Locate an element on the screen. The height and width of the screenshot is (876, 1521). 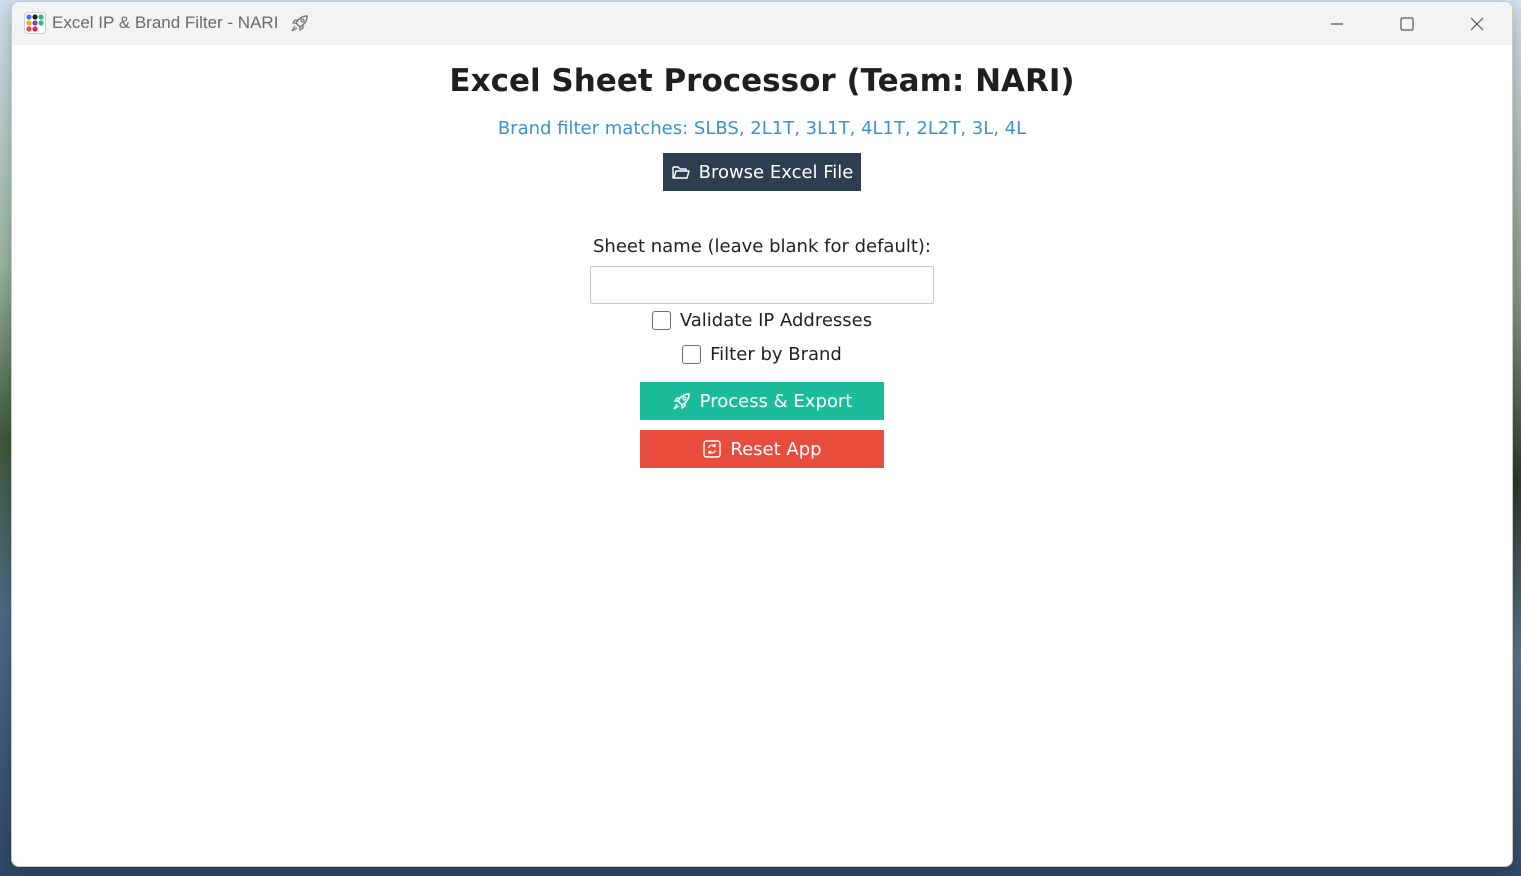
sheet-name-label: Sheet name (leave blank for default): is located at coordinates (761, 246).